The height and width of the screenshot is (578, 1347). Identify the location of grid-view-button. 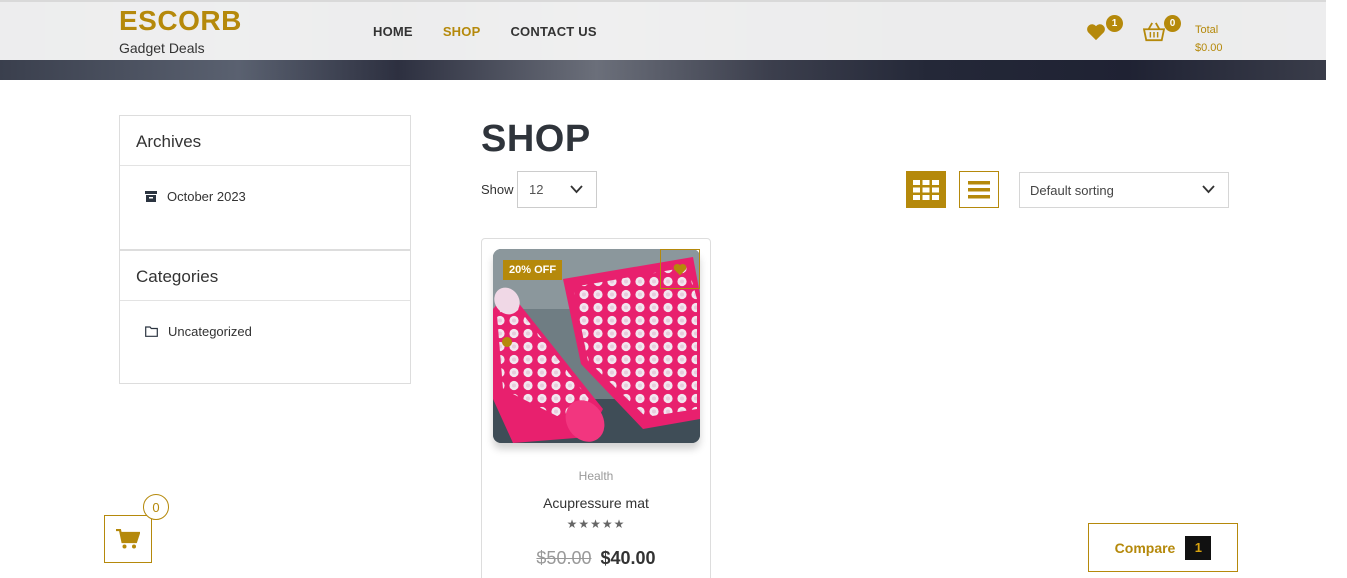
(926, 189).